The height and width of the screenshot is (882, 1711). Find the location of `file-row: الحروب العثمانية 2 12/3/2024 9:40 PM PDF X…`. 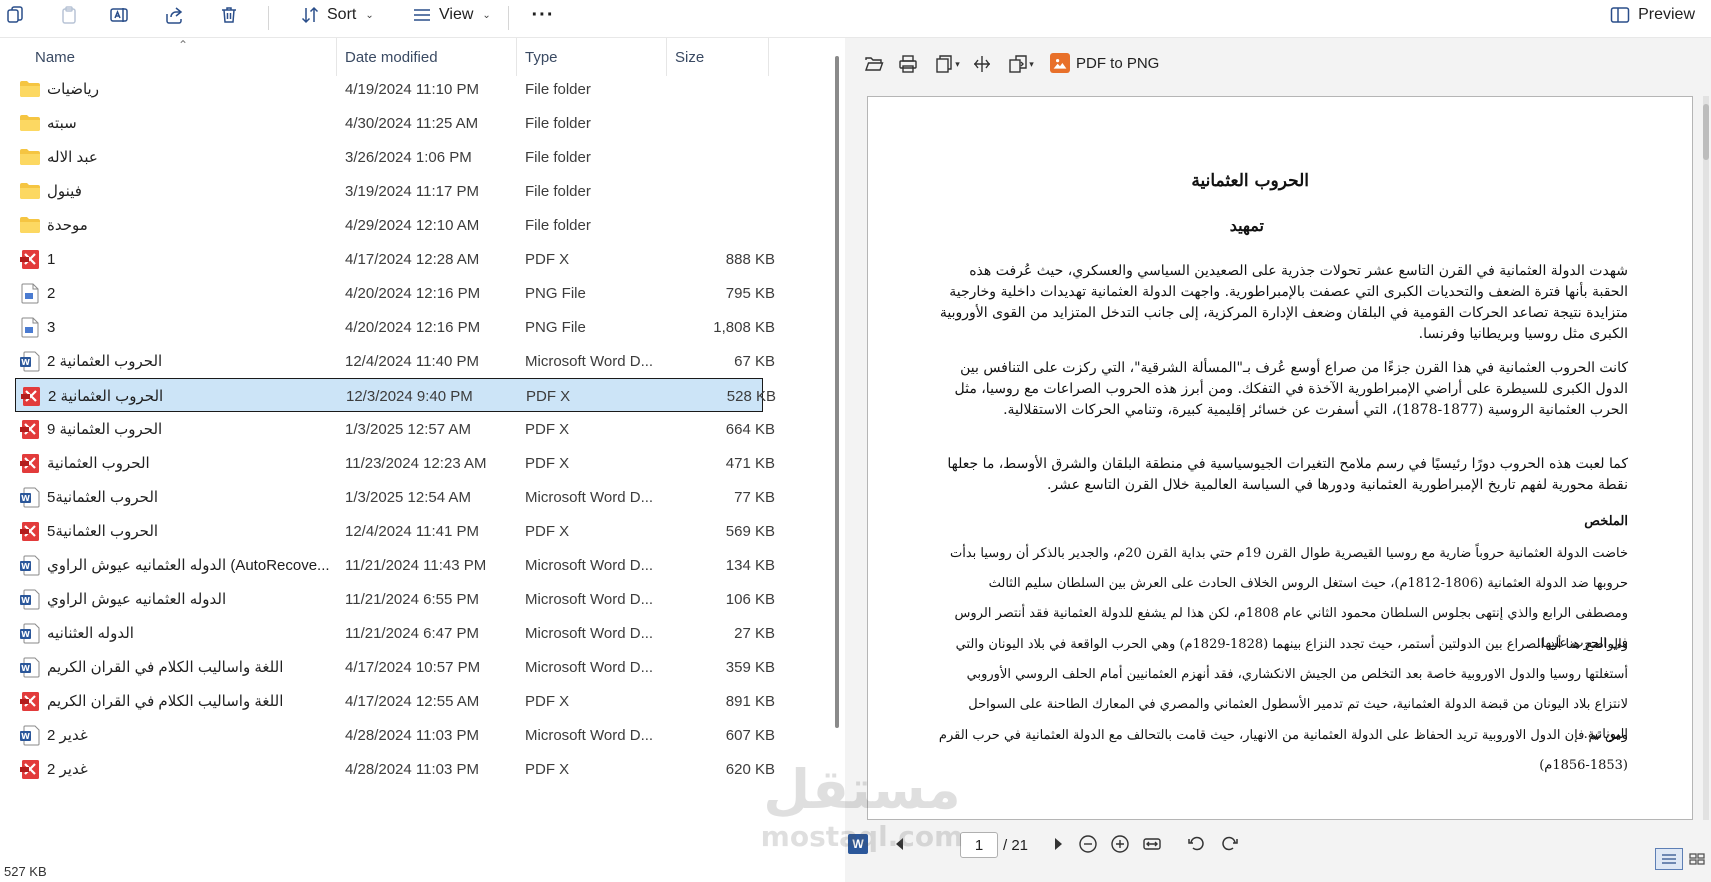

file-row: الحروب العثمانية 2 12/3/2024 9:40 PM PDF X… is located at coordinates (395, 395).